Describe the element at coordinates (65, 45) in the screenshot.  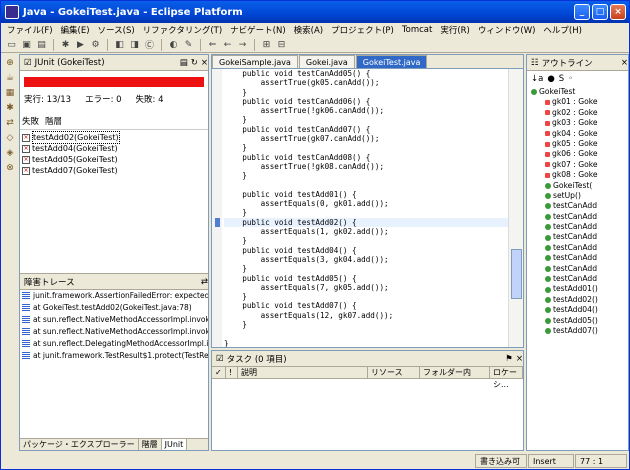
I see `debug-icon: ✱` at that location.